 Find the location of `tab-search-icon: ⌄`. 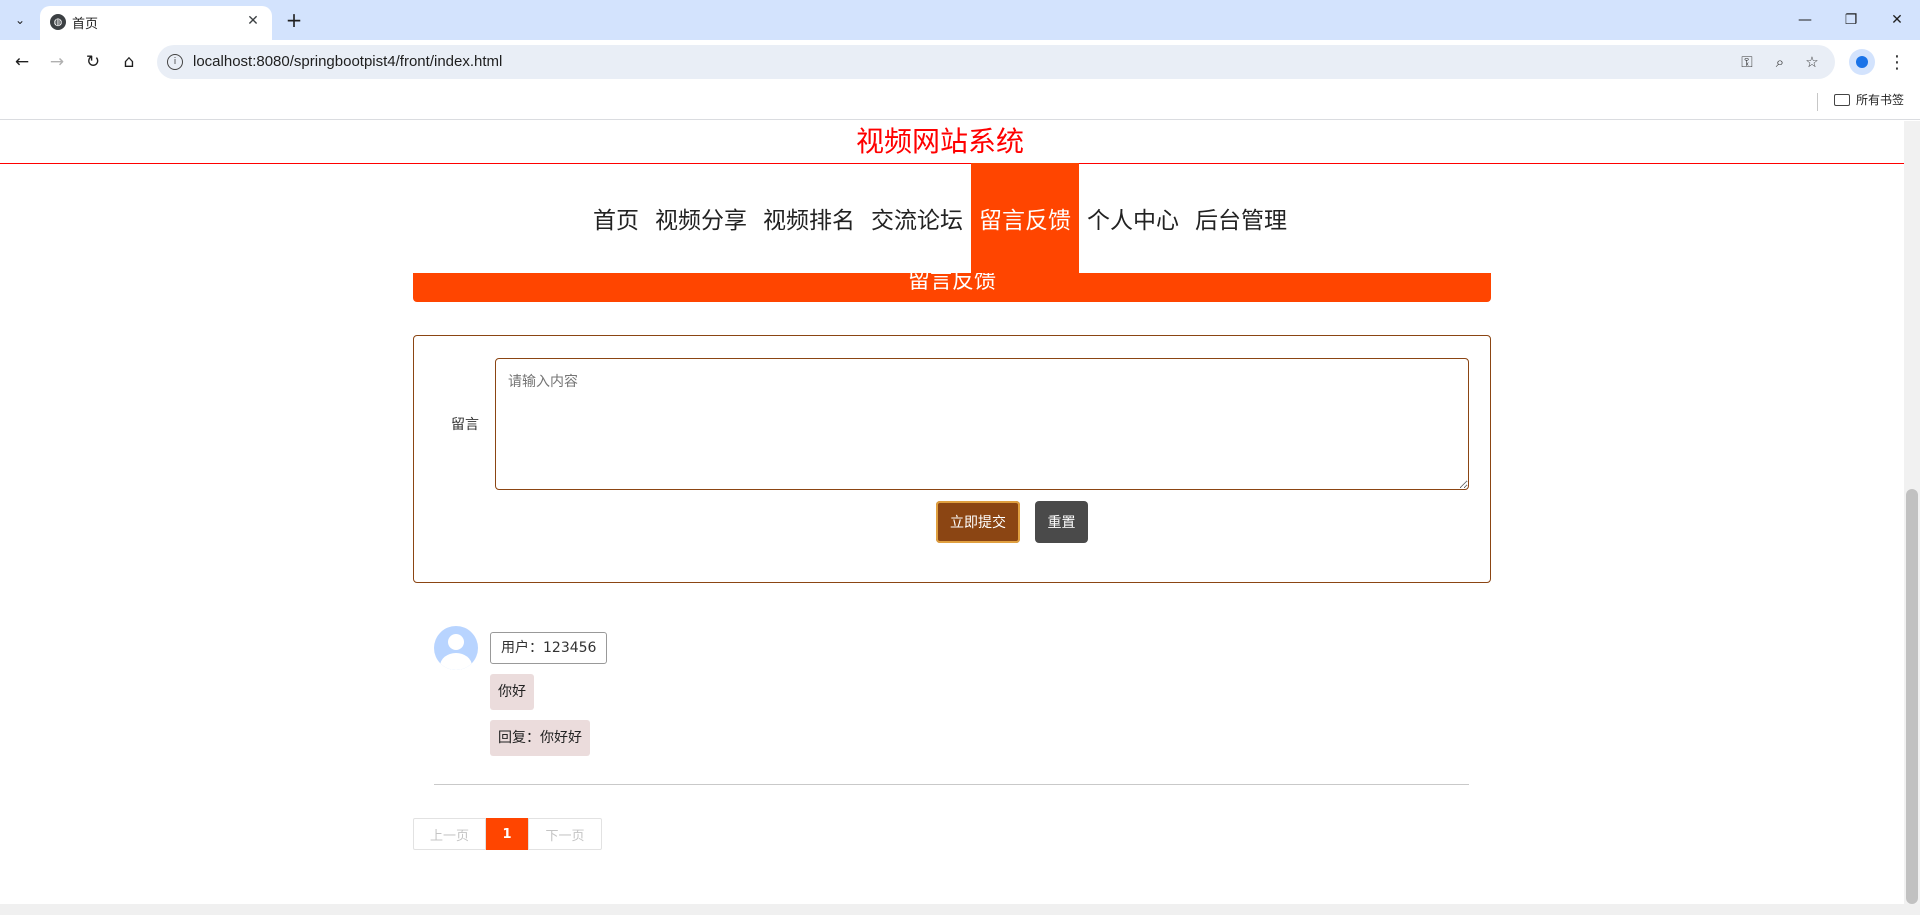

tab-search-icon: ⌄ is located at coordinates (20, 20).